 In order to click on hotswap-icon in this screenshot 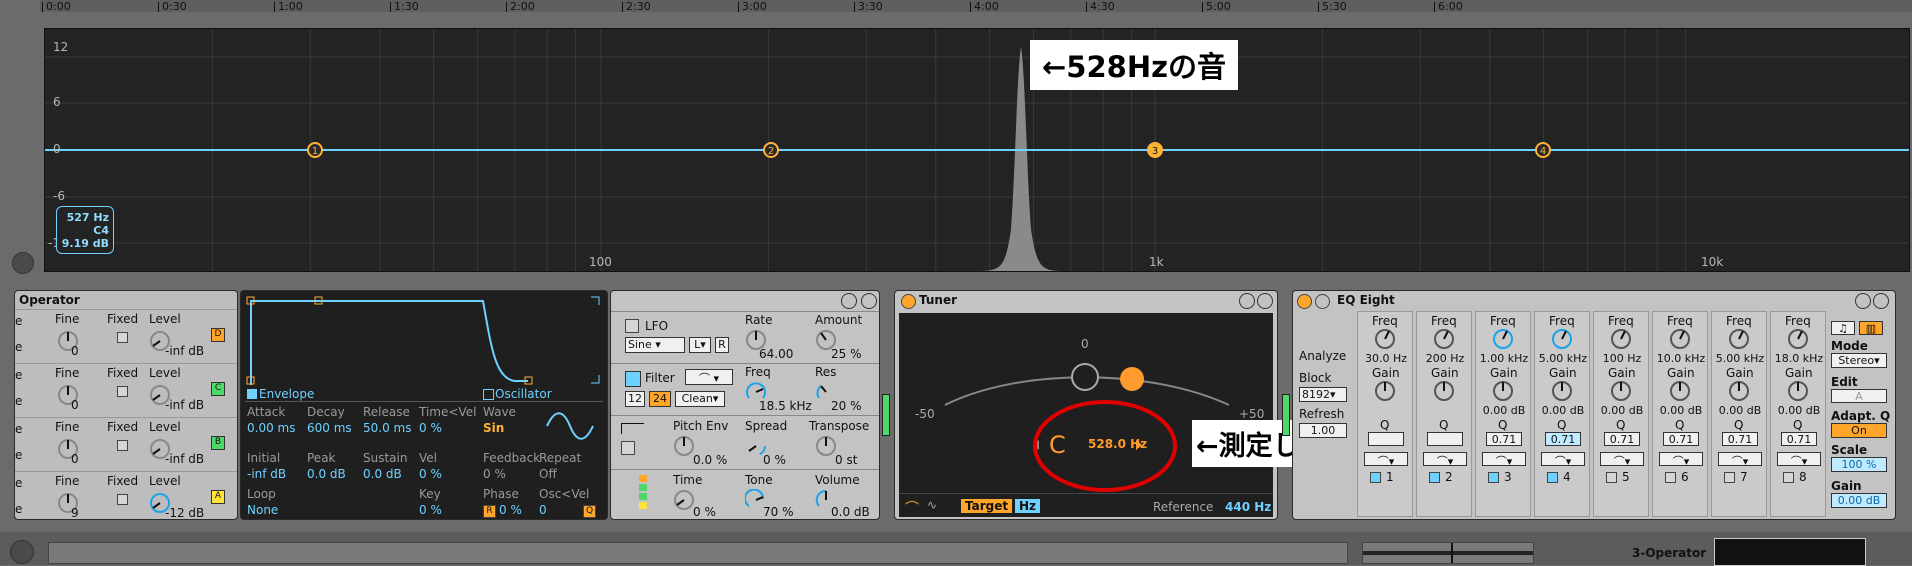, I will do `click(849, 301)`.